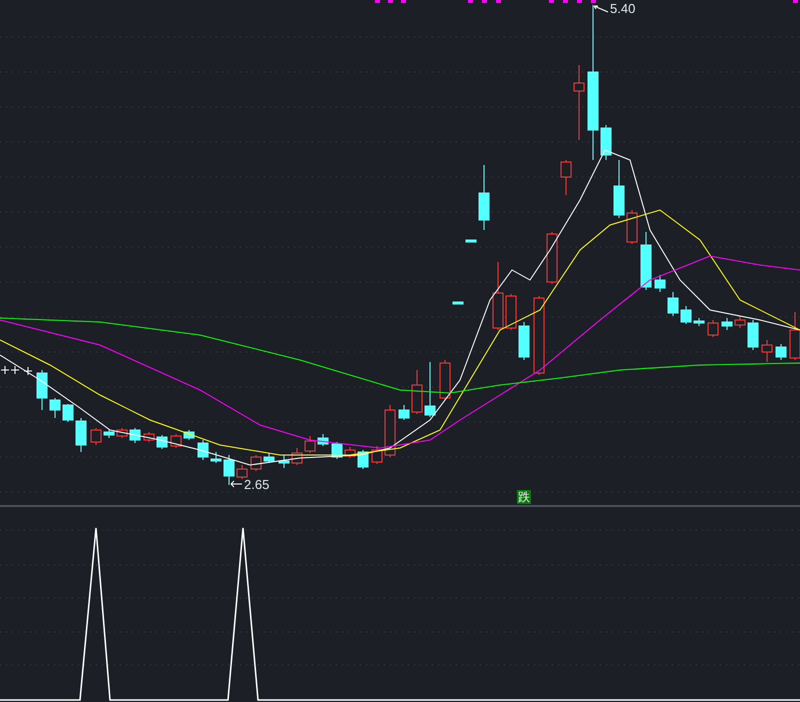 The width and height of the screenshot is (800, 702). I want to click on signal-badge: 跌, so click(524, 497).